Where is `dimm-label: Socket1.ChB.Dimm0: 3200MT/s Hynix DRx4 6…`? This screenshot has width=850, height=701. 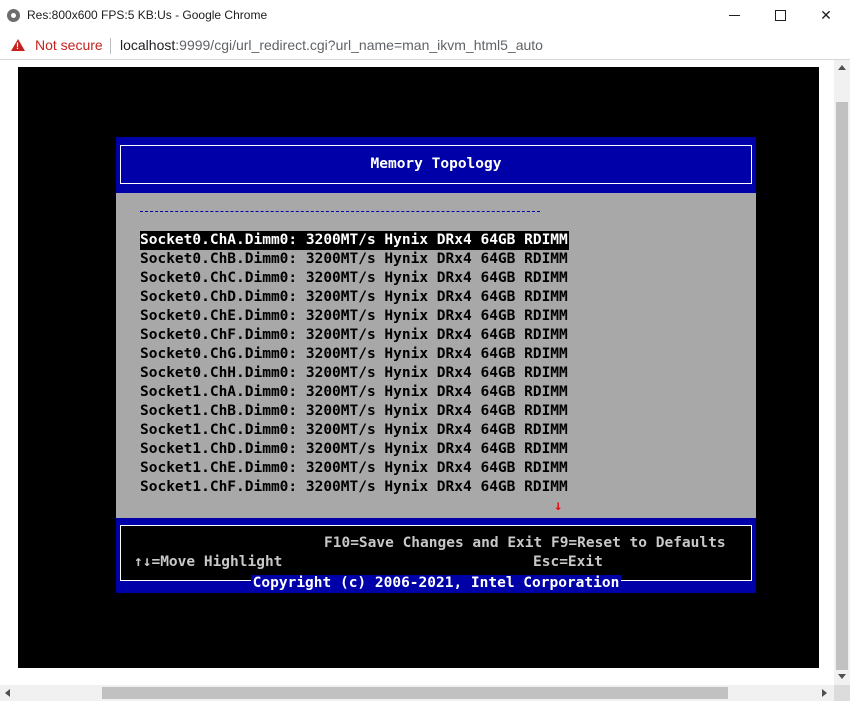
dimm-label: Socket1.ChB.Dimm0: 3200MT/s Hynix DRx4 6… is located at coordinates (354, 411).